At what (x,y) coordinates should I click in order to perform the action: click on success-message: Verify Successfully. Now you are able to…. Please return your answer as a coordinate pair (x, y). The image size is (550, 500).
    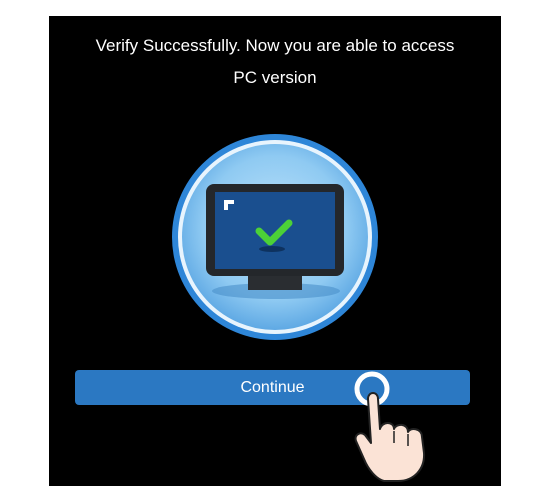
    Looking at the image, I should click on (275, 62).